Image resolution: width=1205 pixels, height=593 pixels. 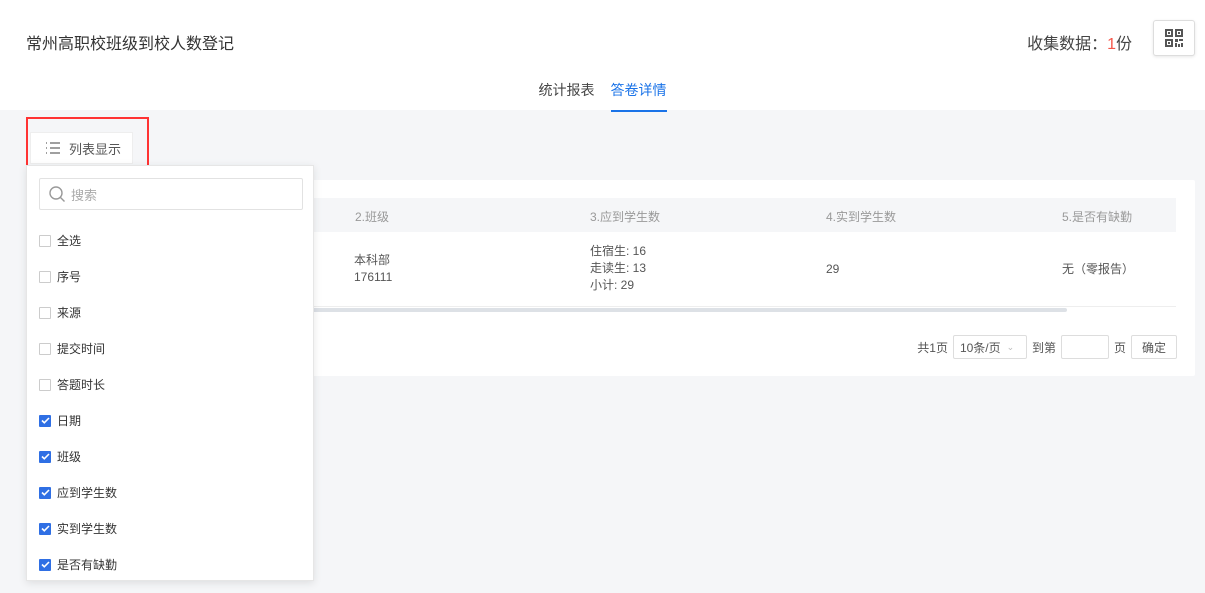 I want to click on actual-cell: 29, so click(x=833, y=269).